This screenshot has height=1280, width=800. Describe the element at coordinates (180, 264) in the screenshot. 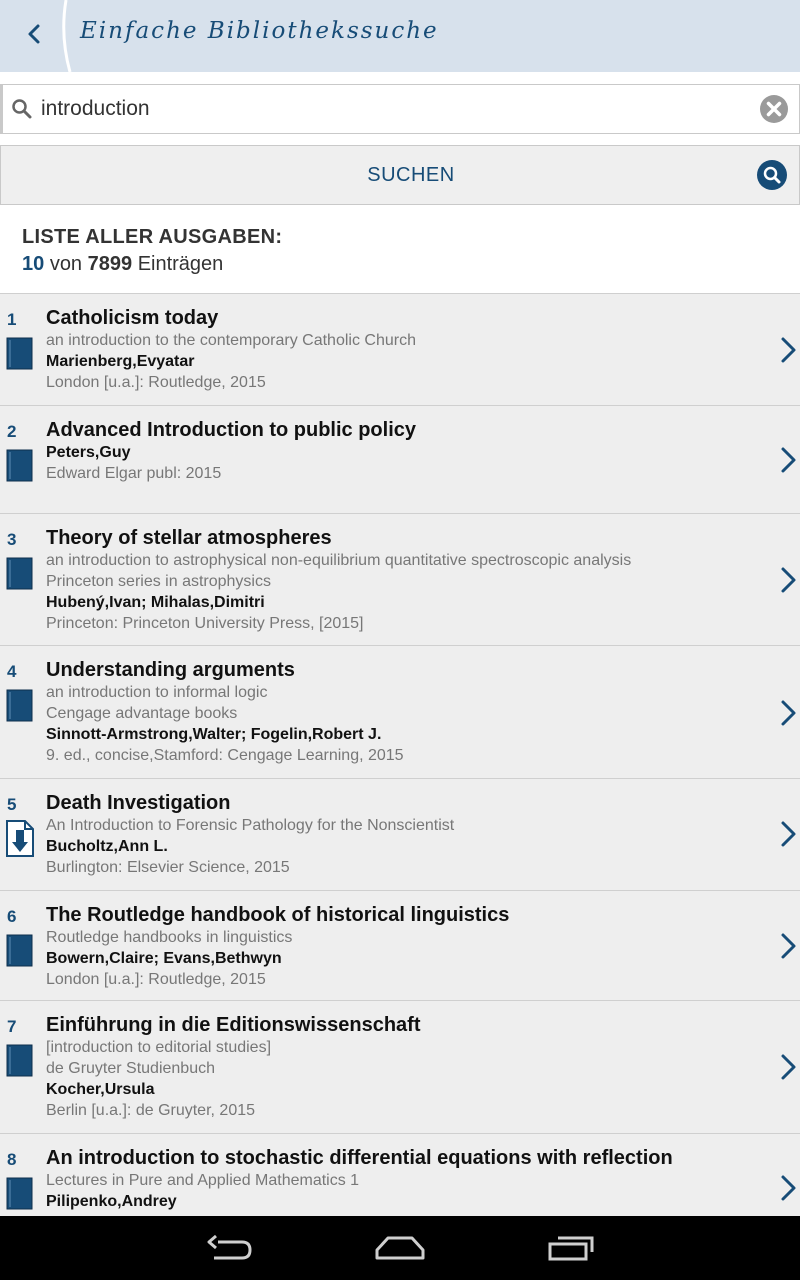

I see `result-count-entries: Einträgen` at that location.